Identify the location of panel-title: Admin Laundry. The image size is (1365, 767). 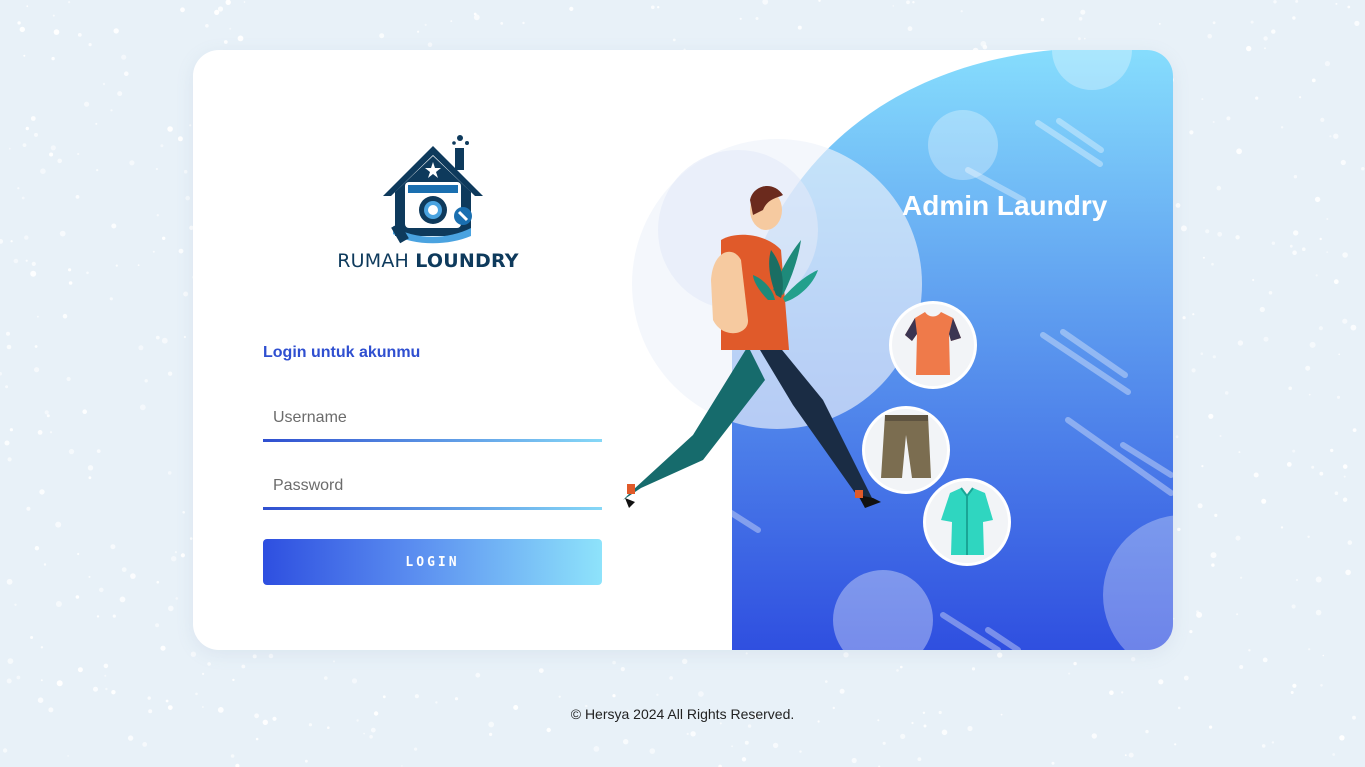
(1005, 205).